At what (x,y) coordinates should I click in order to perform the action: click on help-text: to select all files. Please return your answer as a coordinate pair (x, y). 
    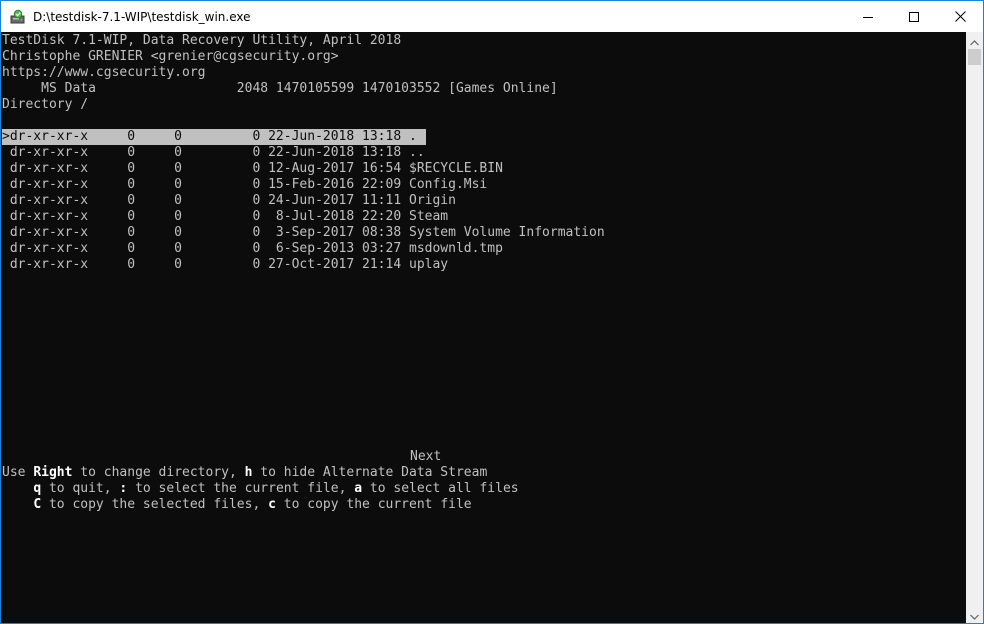
    Looking at the image, I should click on (440, 488).